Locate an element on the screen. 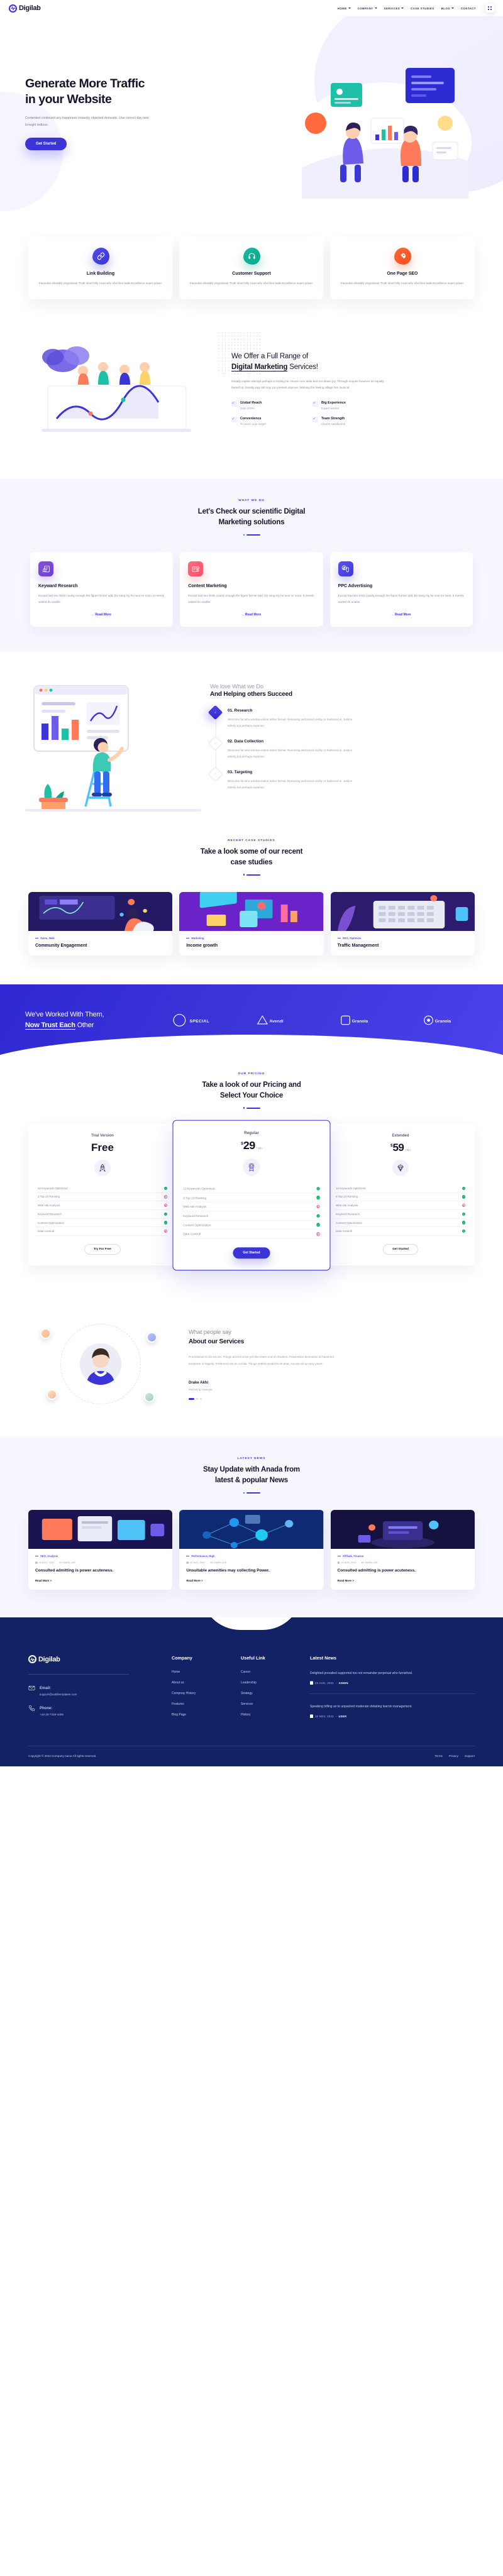  nav-item-home: HOME is located at coordinates (345, 9).